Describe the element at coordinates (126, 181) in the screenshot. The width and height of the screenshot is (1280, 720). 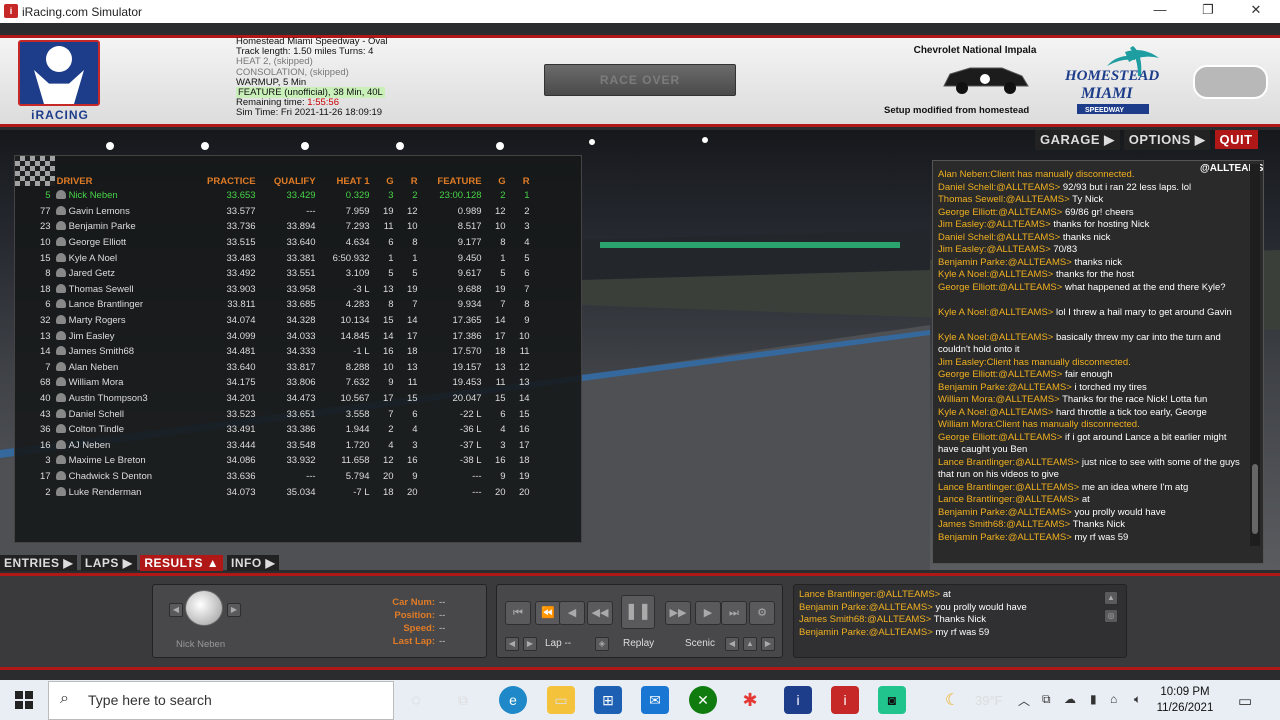
I see `col-driver: DRIVER` at that location.